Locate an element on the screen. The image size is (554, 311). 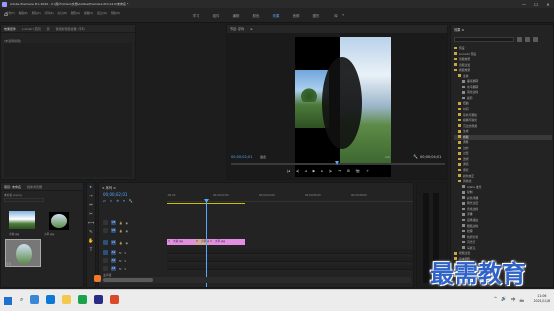
track-label: V1 is located at coordinates (113, 242).